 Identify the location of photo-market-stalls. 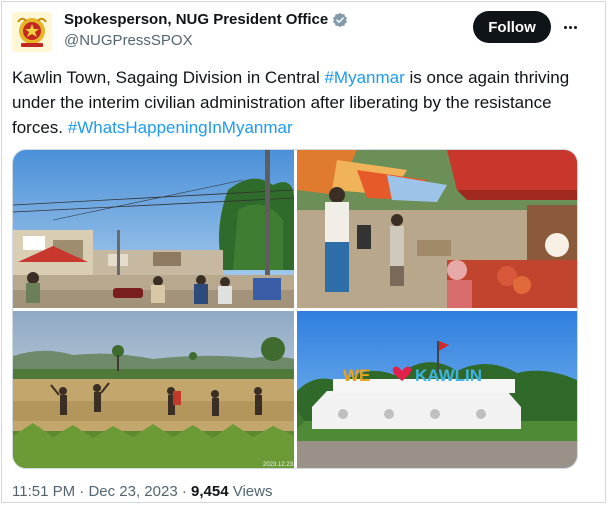
(437, 229).